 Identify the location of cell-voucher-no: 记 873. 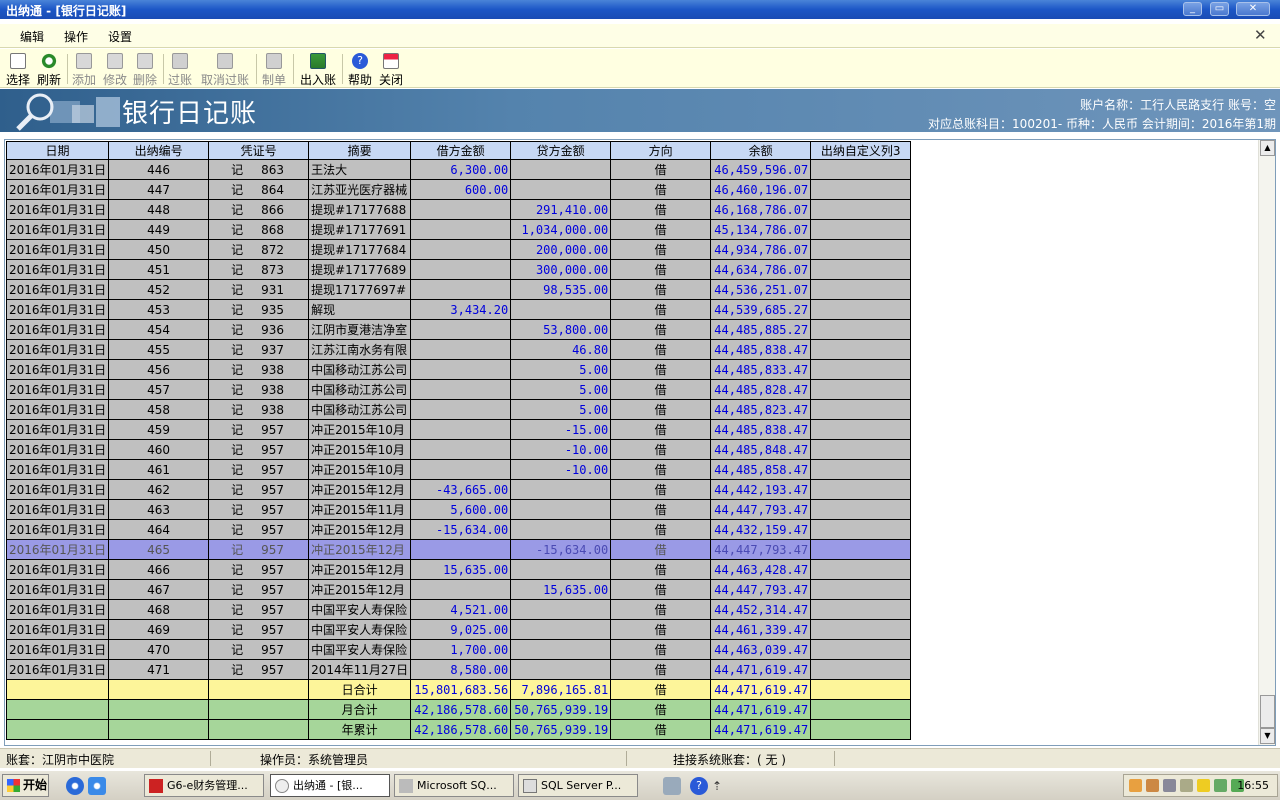
(259, 269).